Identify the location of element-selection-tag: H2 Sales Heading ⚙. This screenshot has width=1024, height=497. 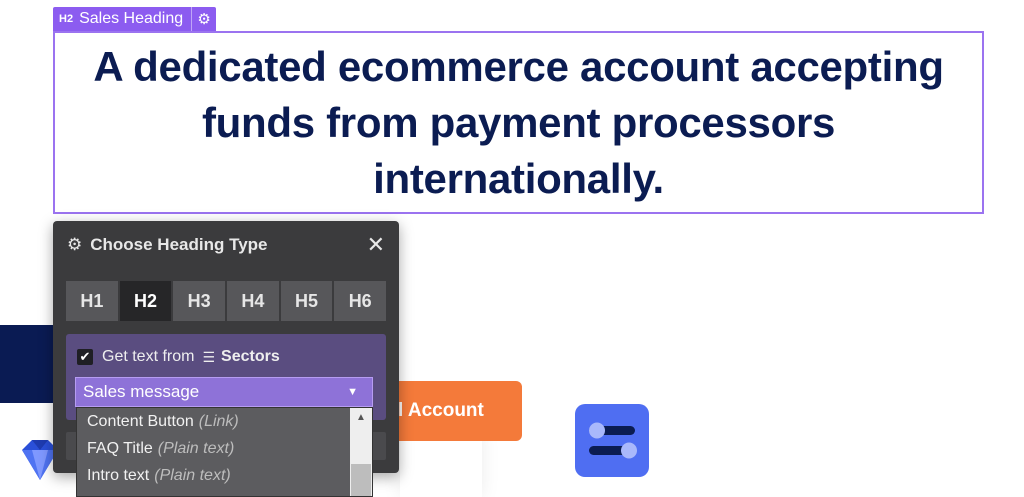
(135, 19).